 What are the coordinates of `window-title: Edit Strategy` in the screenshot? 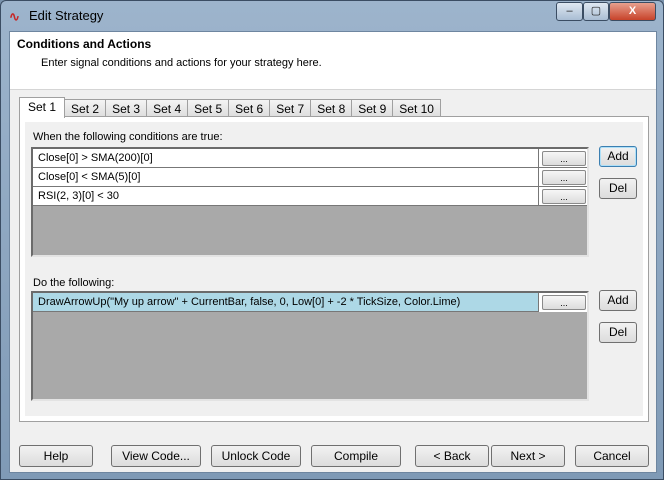 It's located at (66, 15).